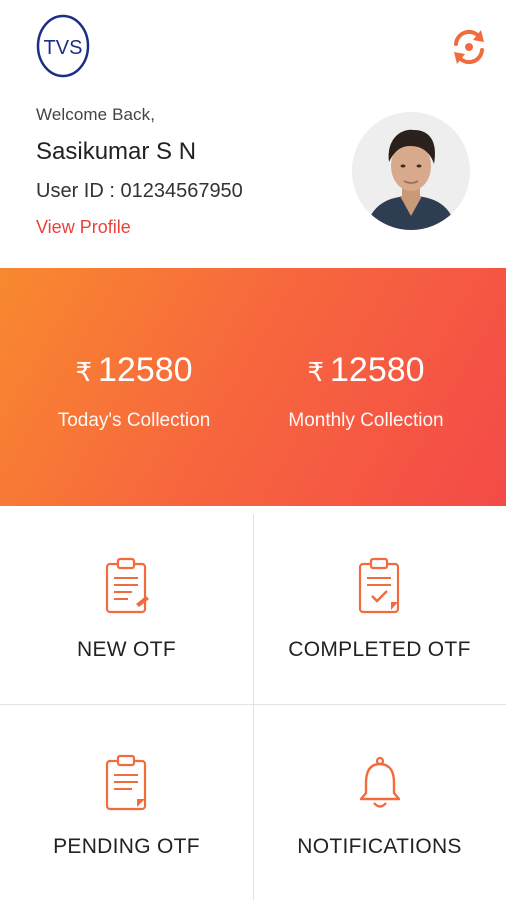  Describe the element at coordinates (366, 370) in the screenshot. I see `monthly-collection-value: ₹12580` at that location.